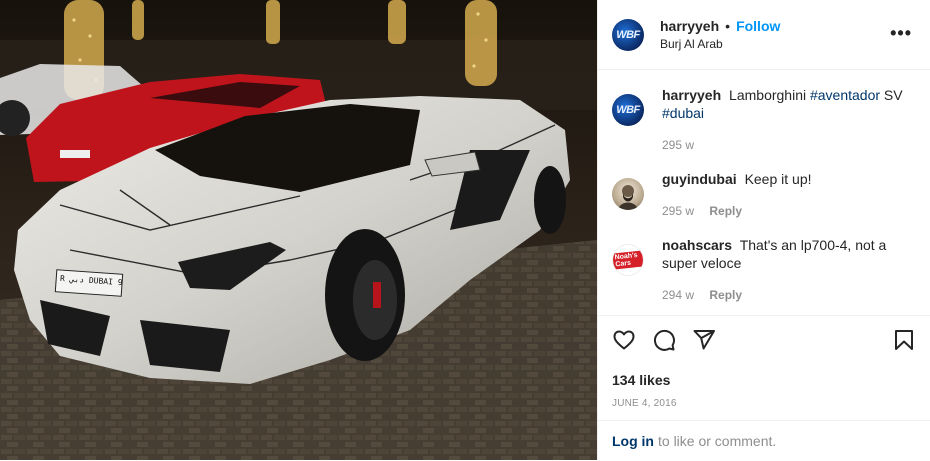 The height and width of the screenshot is (461, 930). Describe the element at coordinates (764, 370) in the screenshot. I see `likes-count: 134 likes` at that location.